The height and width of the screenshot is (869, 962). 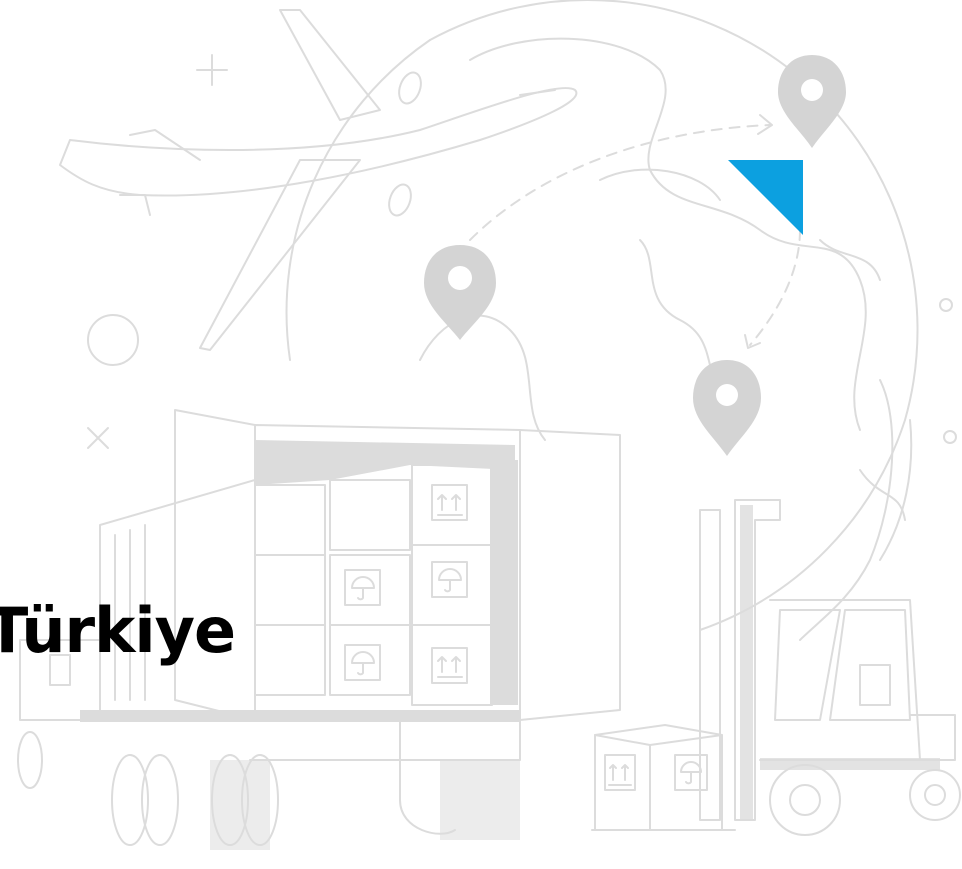 I want to click on fragile-umbrella-icon, so click(x=406, y=621).